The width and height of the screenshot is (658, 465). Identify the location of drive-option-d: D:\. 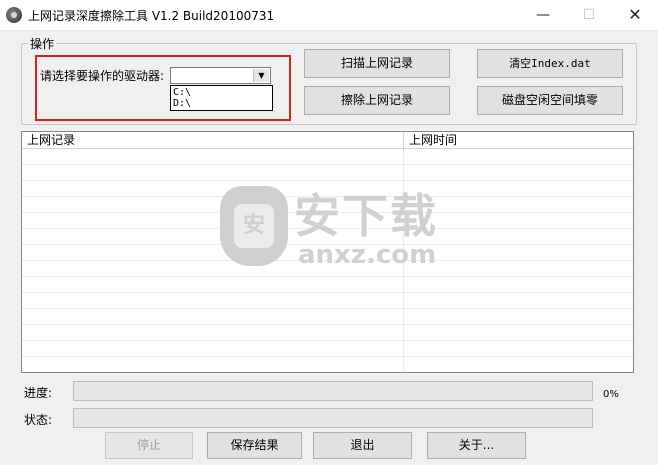
(222, 103).